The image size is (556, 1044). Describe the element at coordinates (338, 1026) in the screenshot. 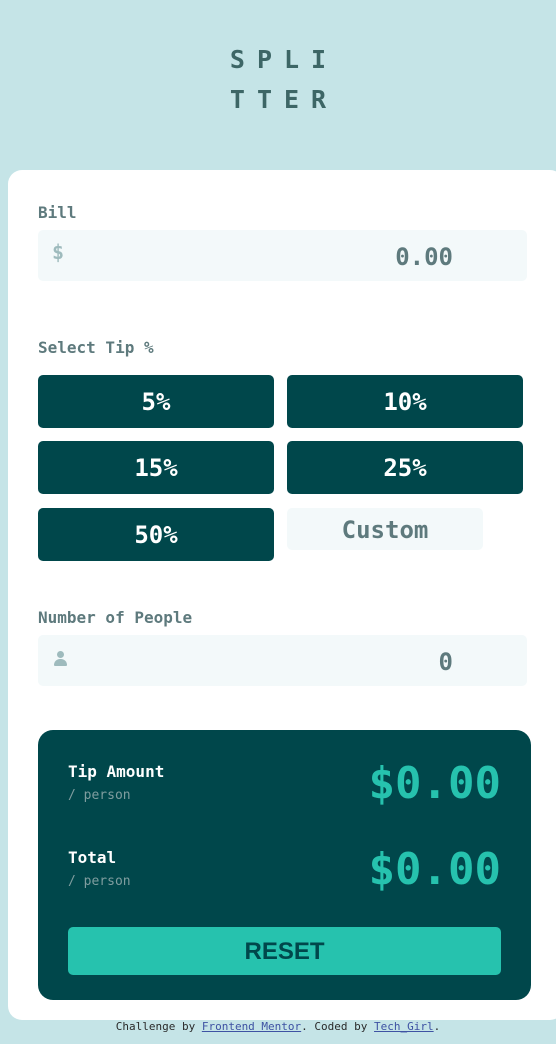

I see `footer-middle: . Coded by` at that location.